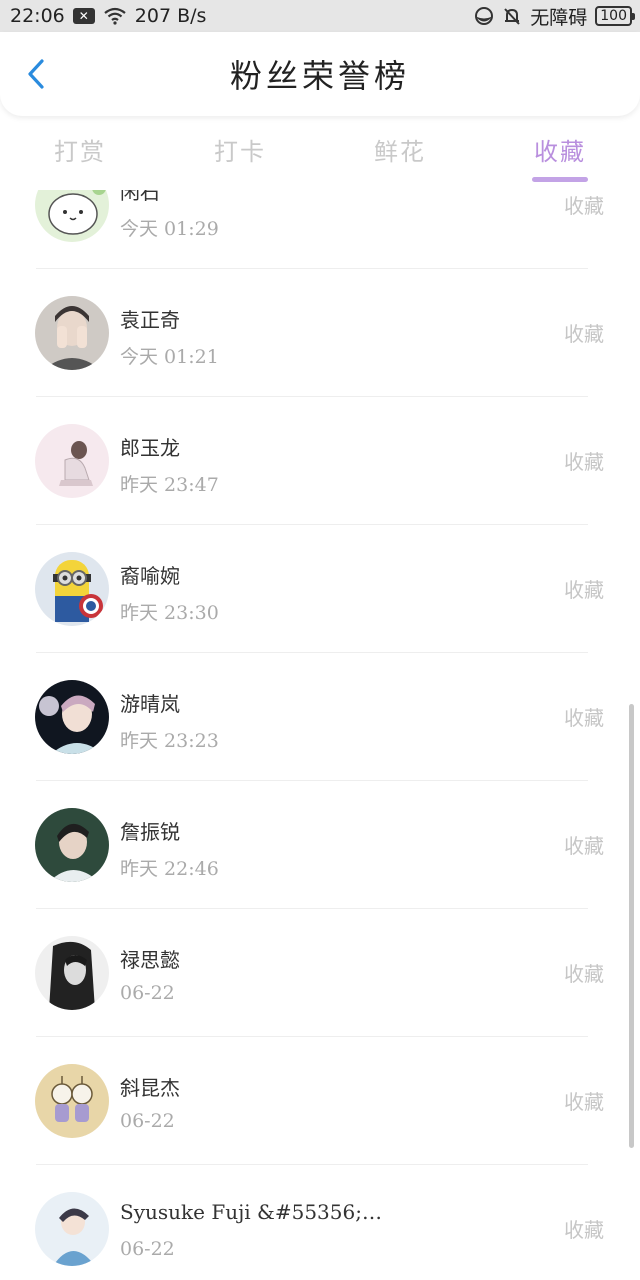  I want to click on status-bar-right: 无障碍 100, so click(554, 16).